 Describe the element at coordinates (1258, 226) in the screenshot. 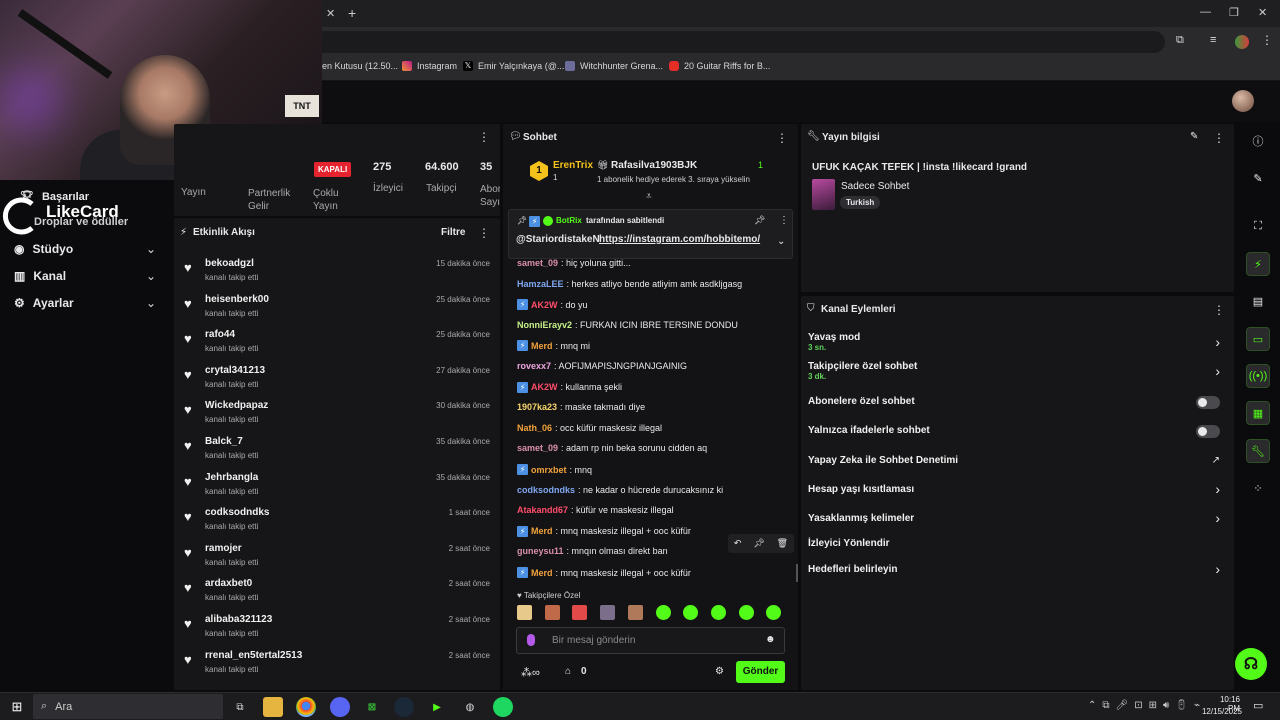

I see `fullscreen-icon: ⛶` at that location.